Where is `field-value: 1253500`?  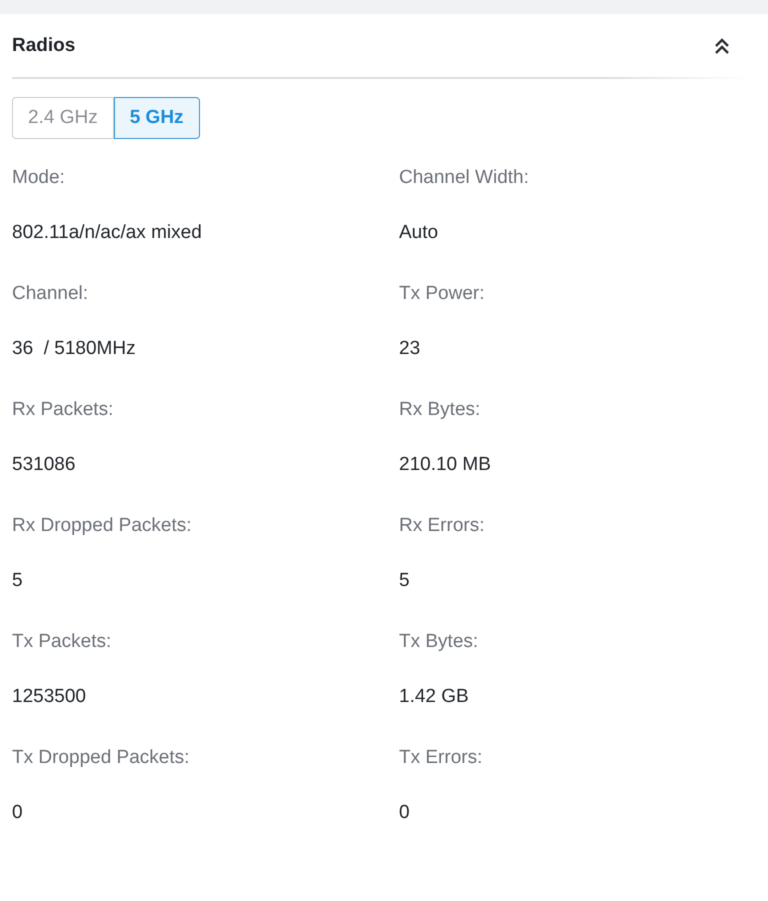
field-value: 1253500 is located at coordinates (49, 697).